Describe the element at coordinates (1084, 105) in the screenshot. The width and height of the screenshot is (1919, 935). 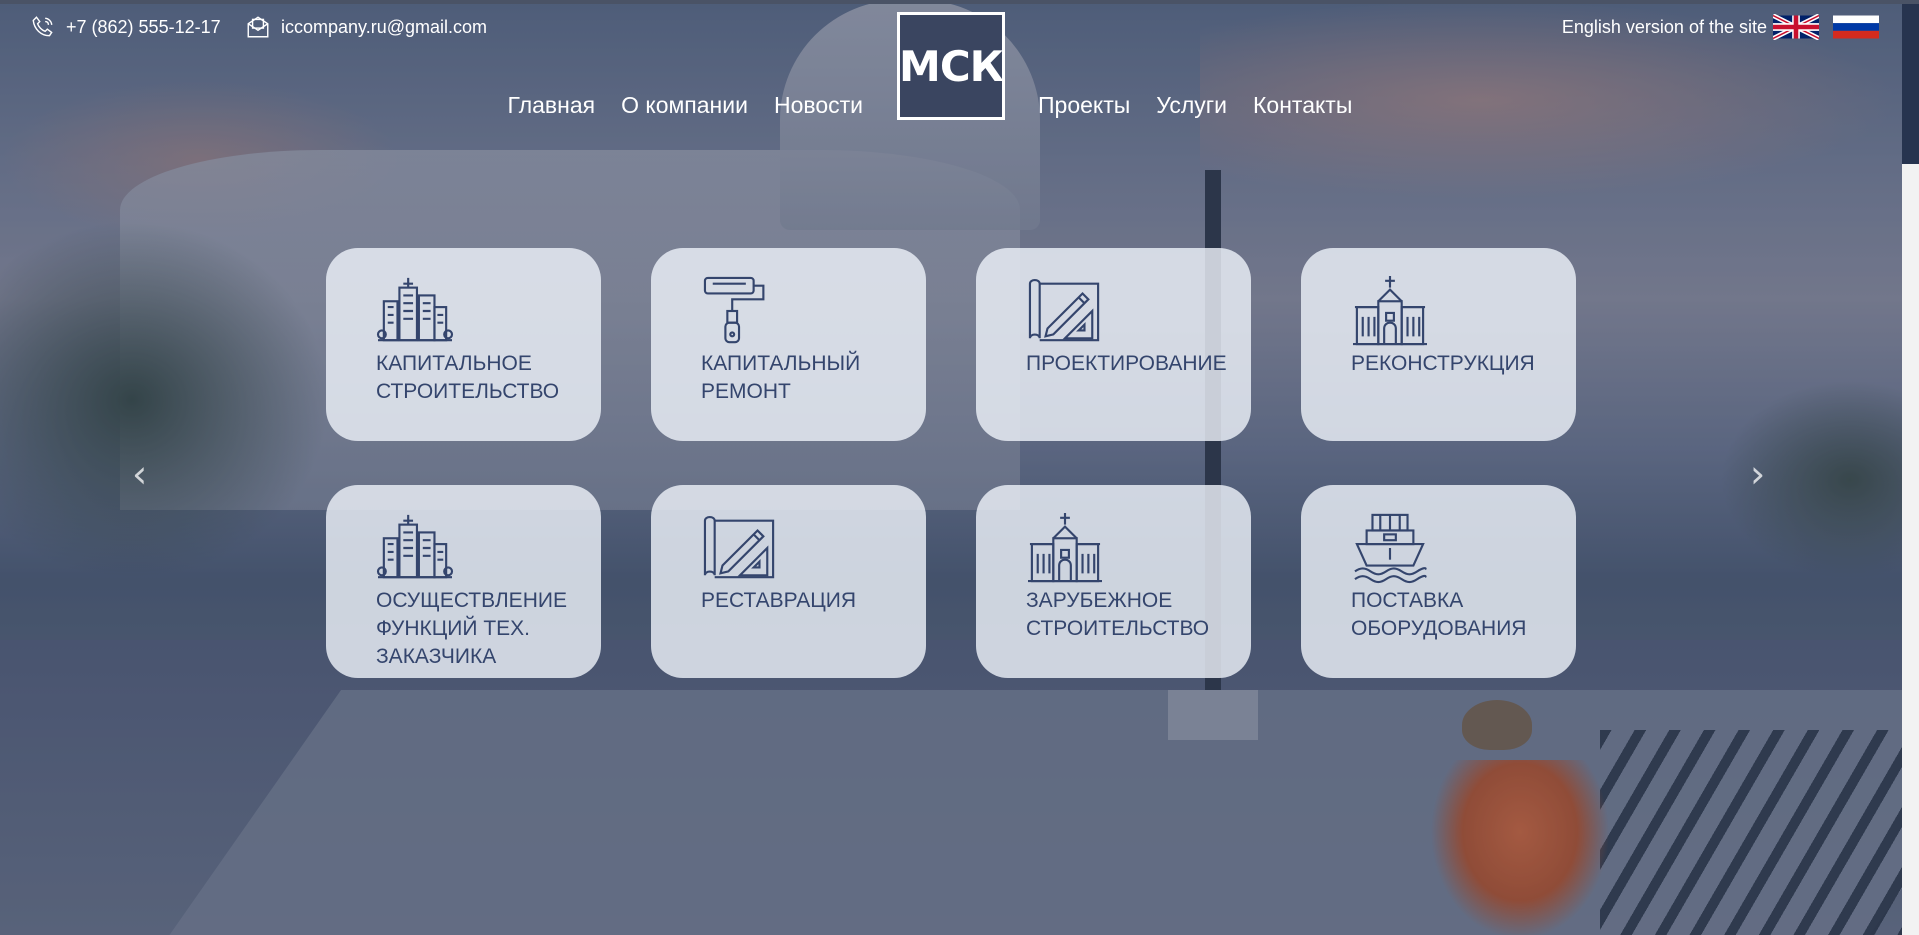
I see `nav-projects: Проекты` at that location.